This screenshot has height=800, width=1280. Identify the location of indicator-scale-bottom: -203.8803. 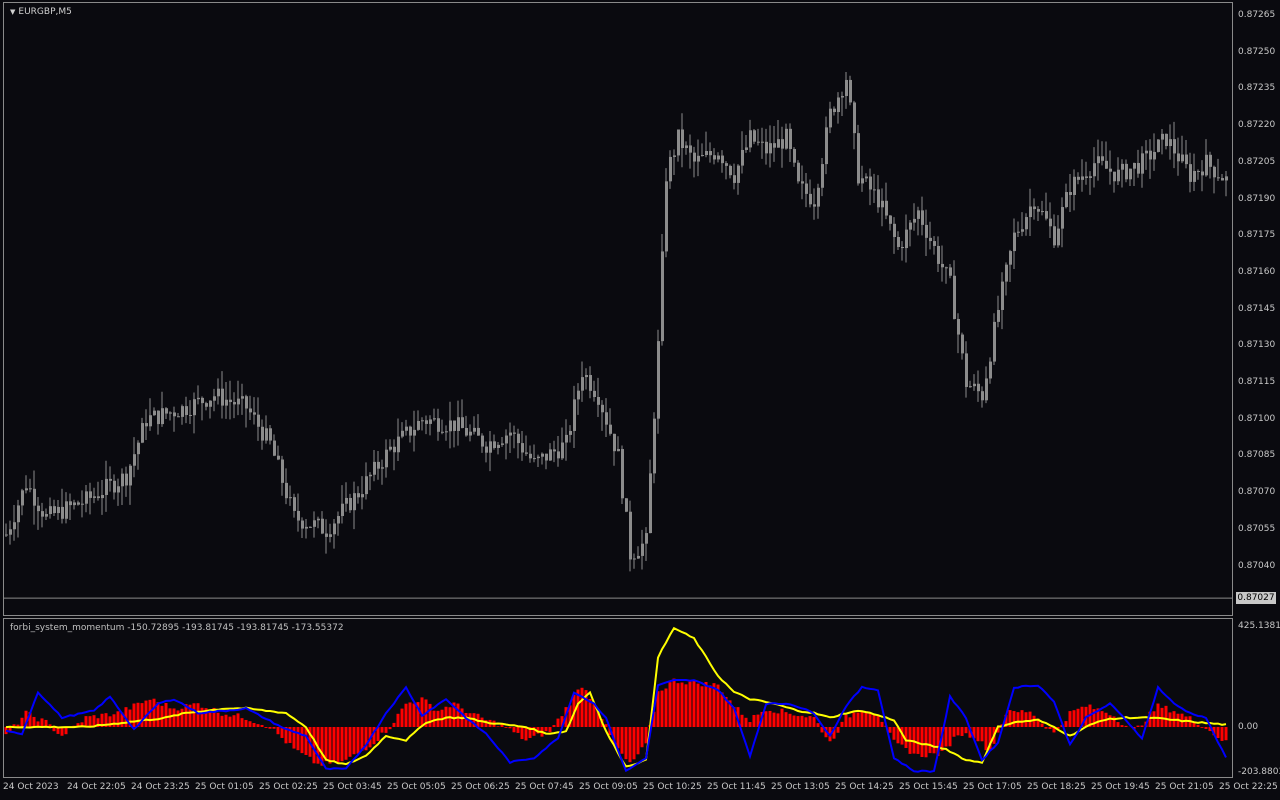
(1259, 772).